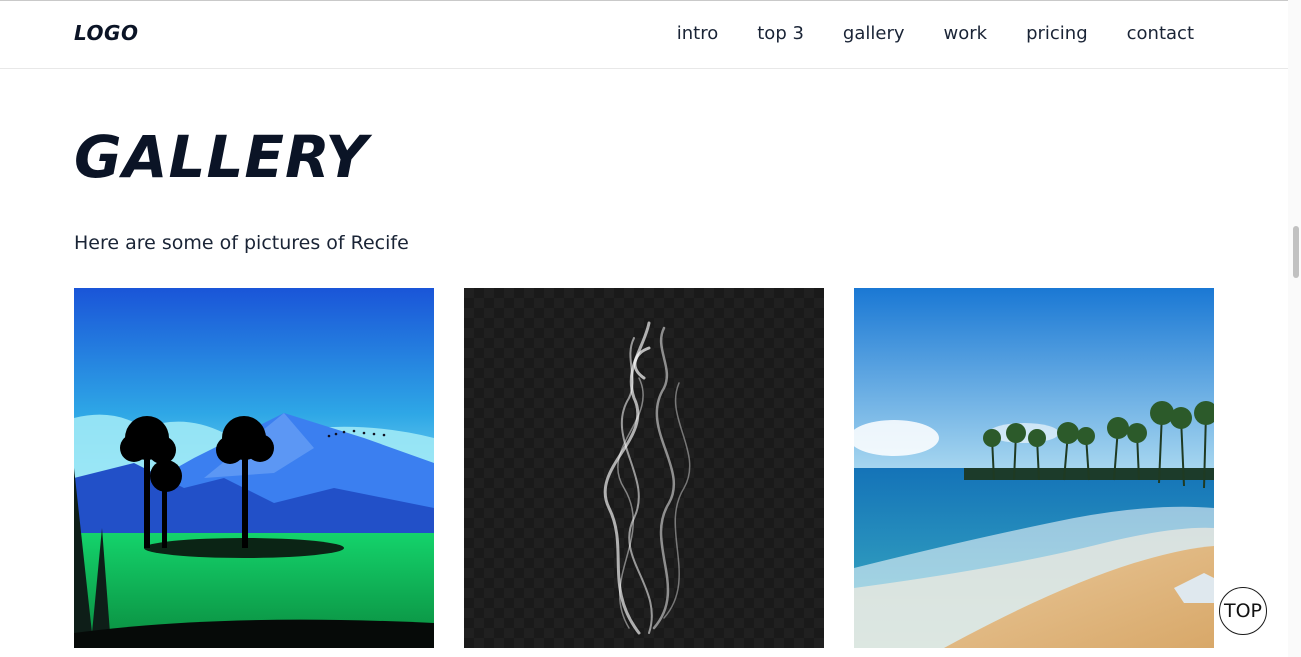 This screenshot has width=1301, height=657. I want to click on back-to-top-button: TOP, so click(1243, 611).